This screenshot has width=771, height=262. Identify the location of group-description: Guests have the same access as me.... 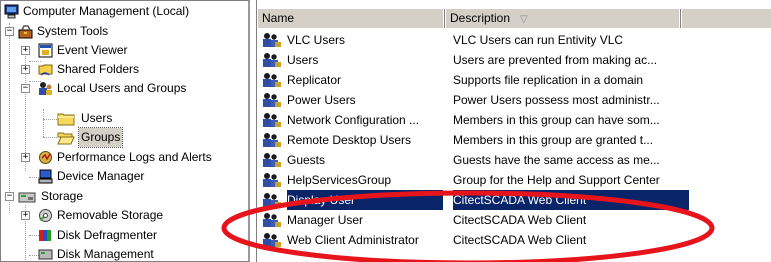
(556, 160).